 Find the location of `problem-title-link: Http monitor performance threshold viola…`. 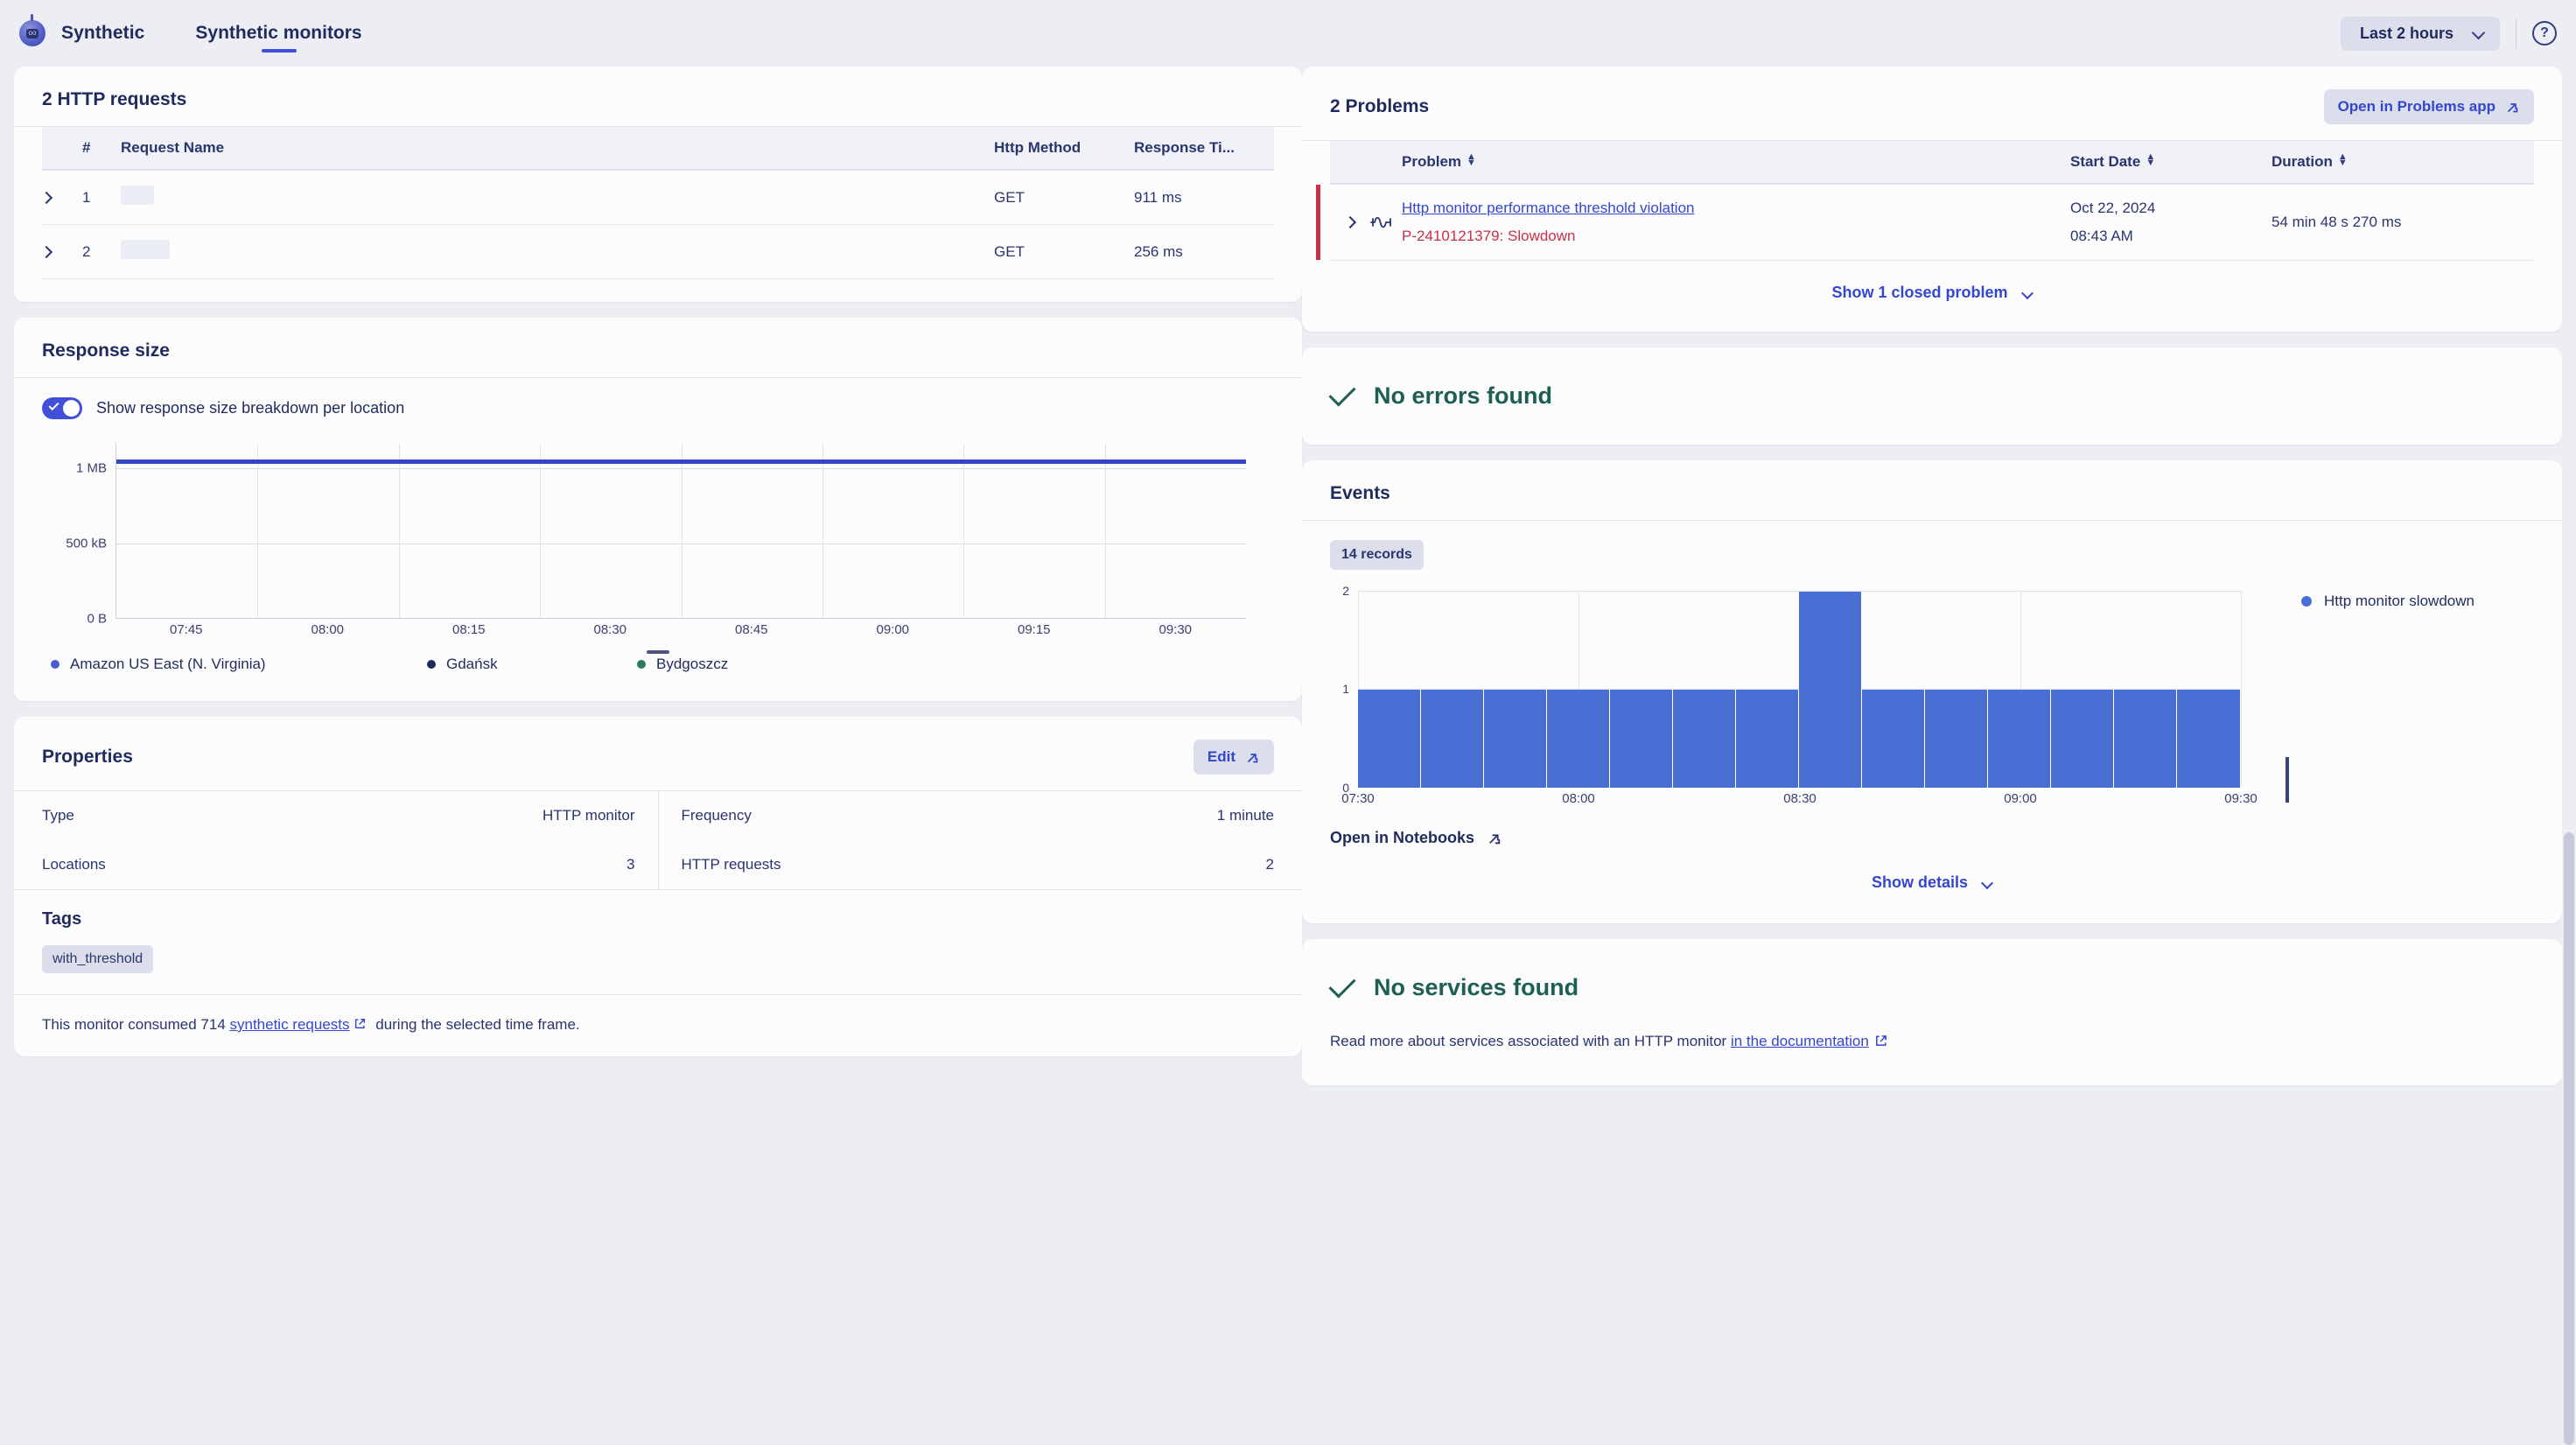

problem-title-link: Http monitor performance threshold viola… is located at coordinates (1548, 208).